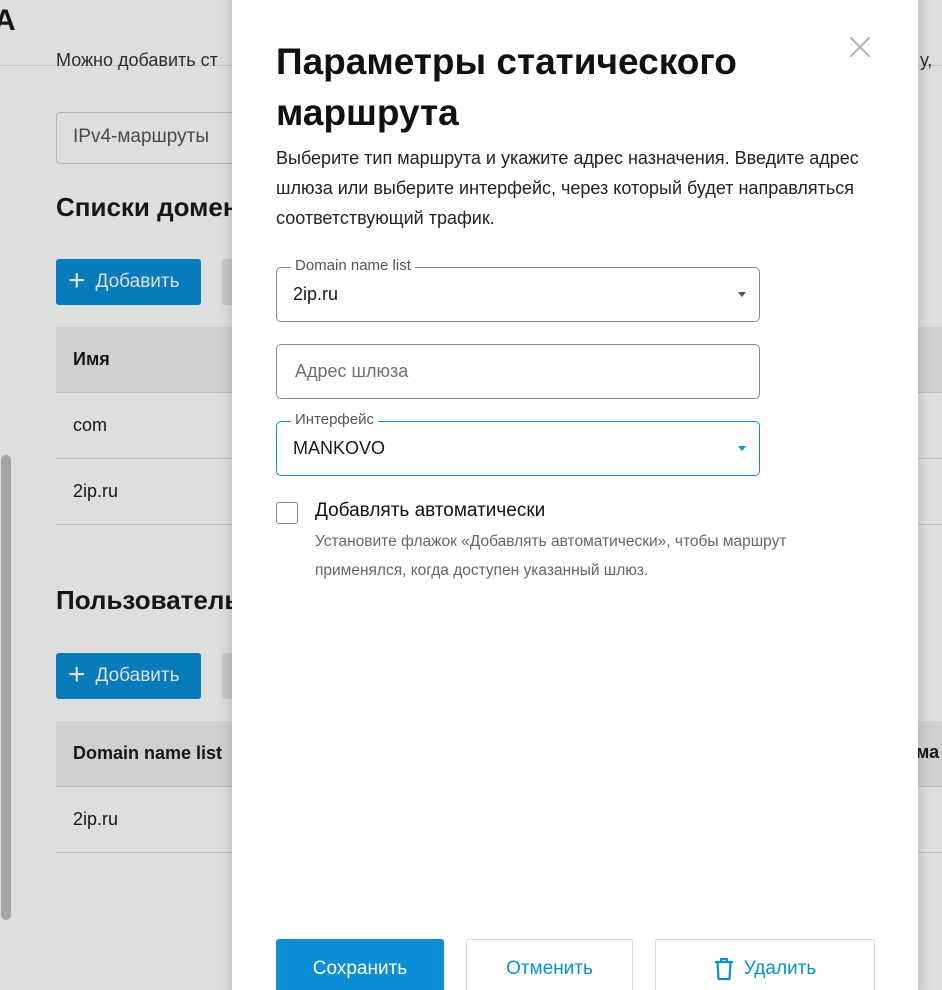  Describe the element at coordinates (518, 443) in the screenshot. I see `interface-select: Интерфейс MANKOVO` at that location.